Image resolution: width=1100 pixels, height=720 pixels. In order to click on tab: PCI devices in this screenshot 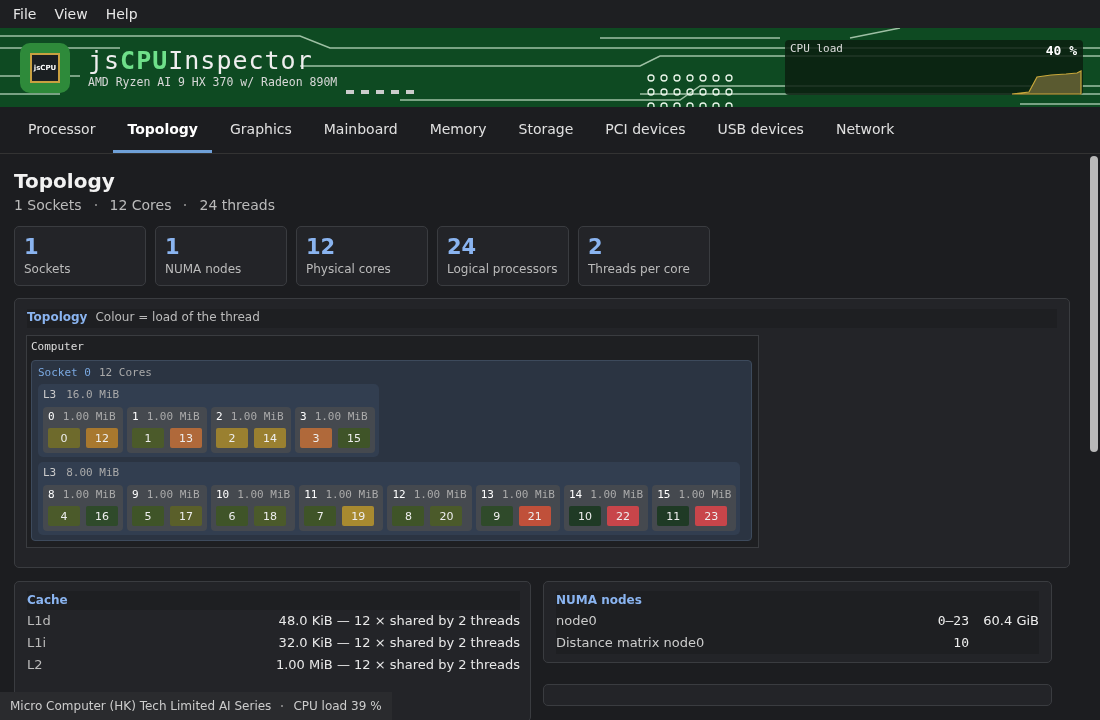, I will do `click(645, 130)`.